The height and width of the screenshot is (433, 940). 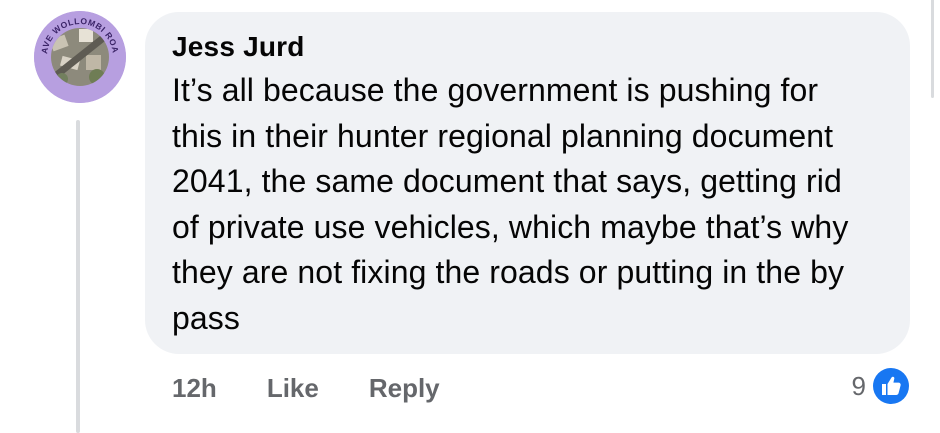 I want to click on reaction-summary: 9, so click(x=882, y=386).